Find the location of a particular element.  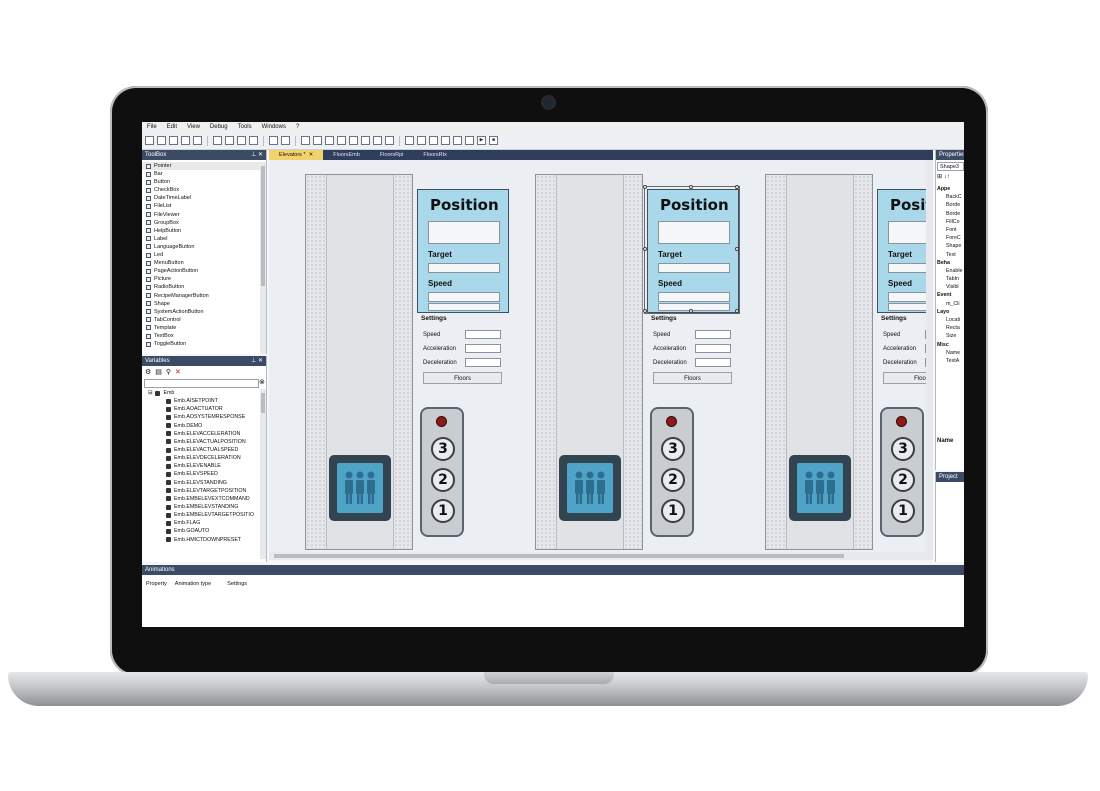

property-category: Beha is located at coordinates (950, 263).